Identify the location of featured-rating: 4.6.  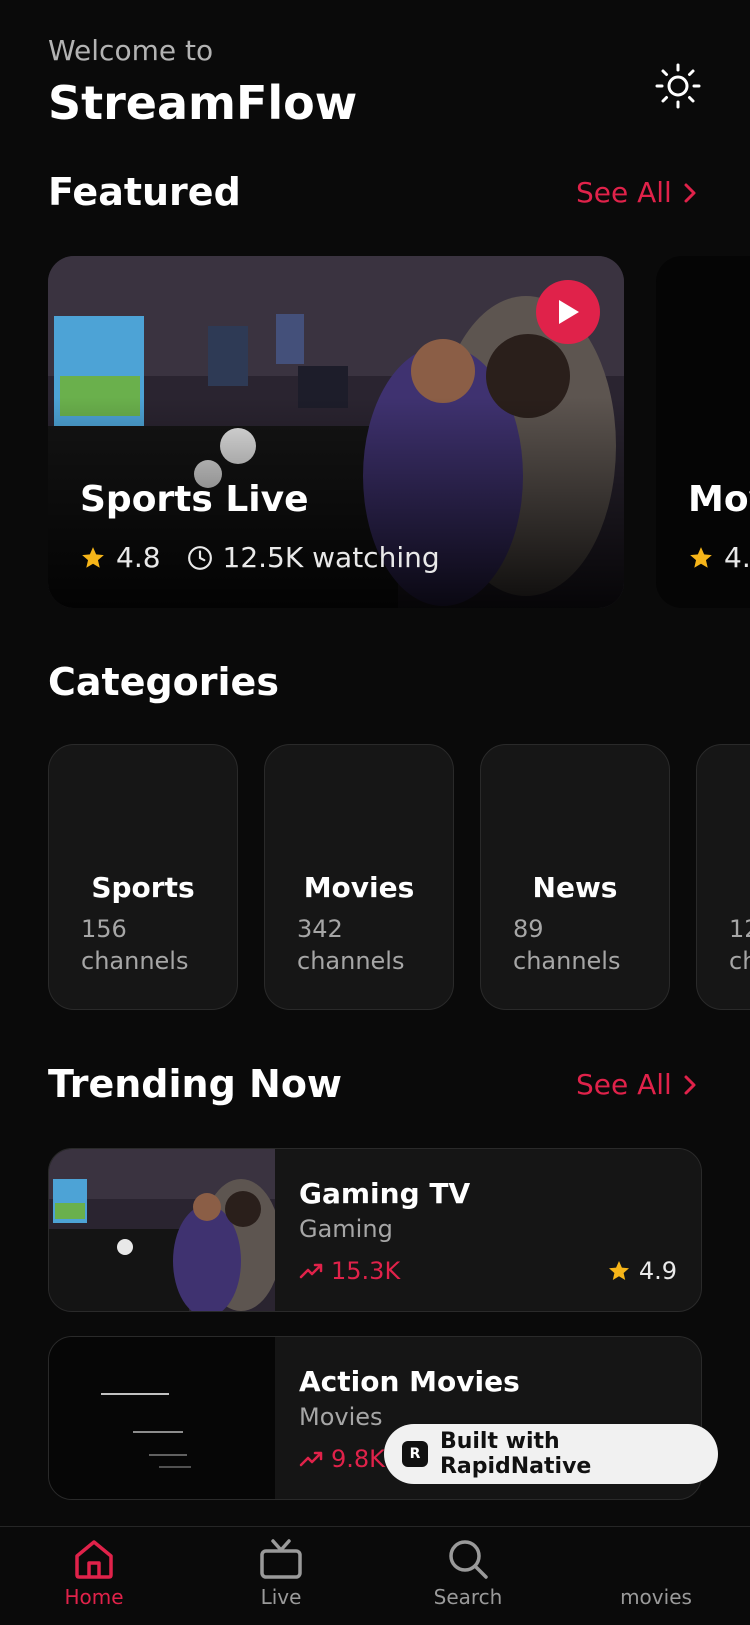
(737, 557).